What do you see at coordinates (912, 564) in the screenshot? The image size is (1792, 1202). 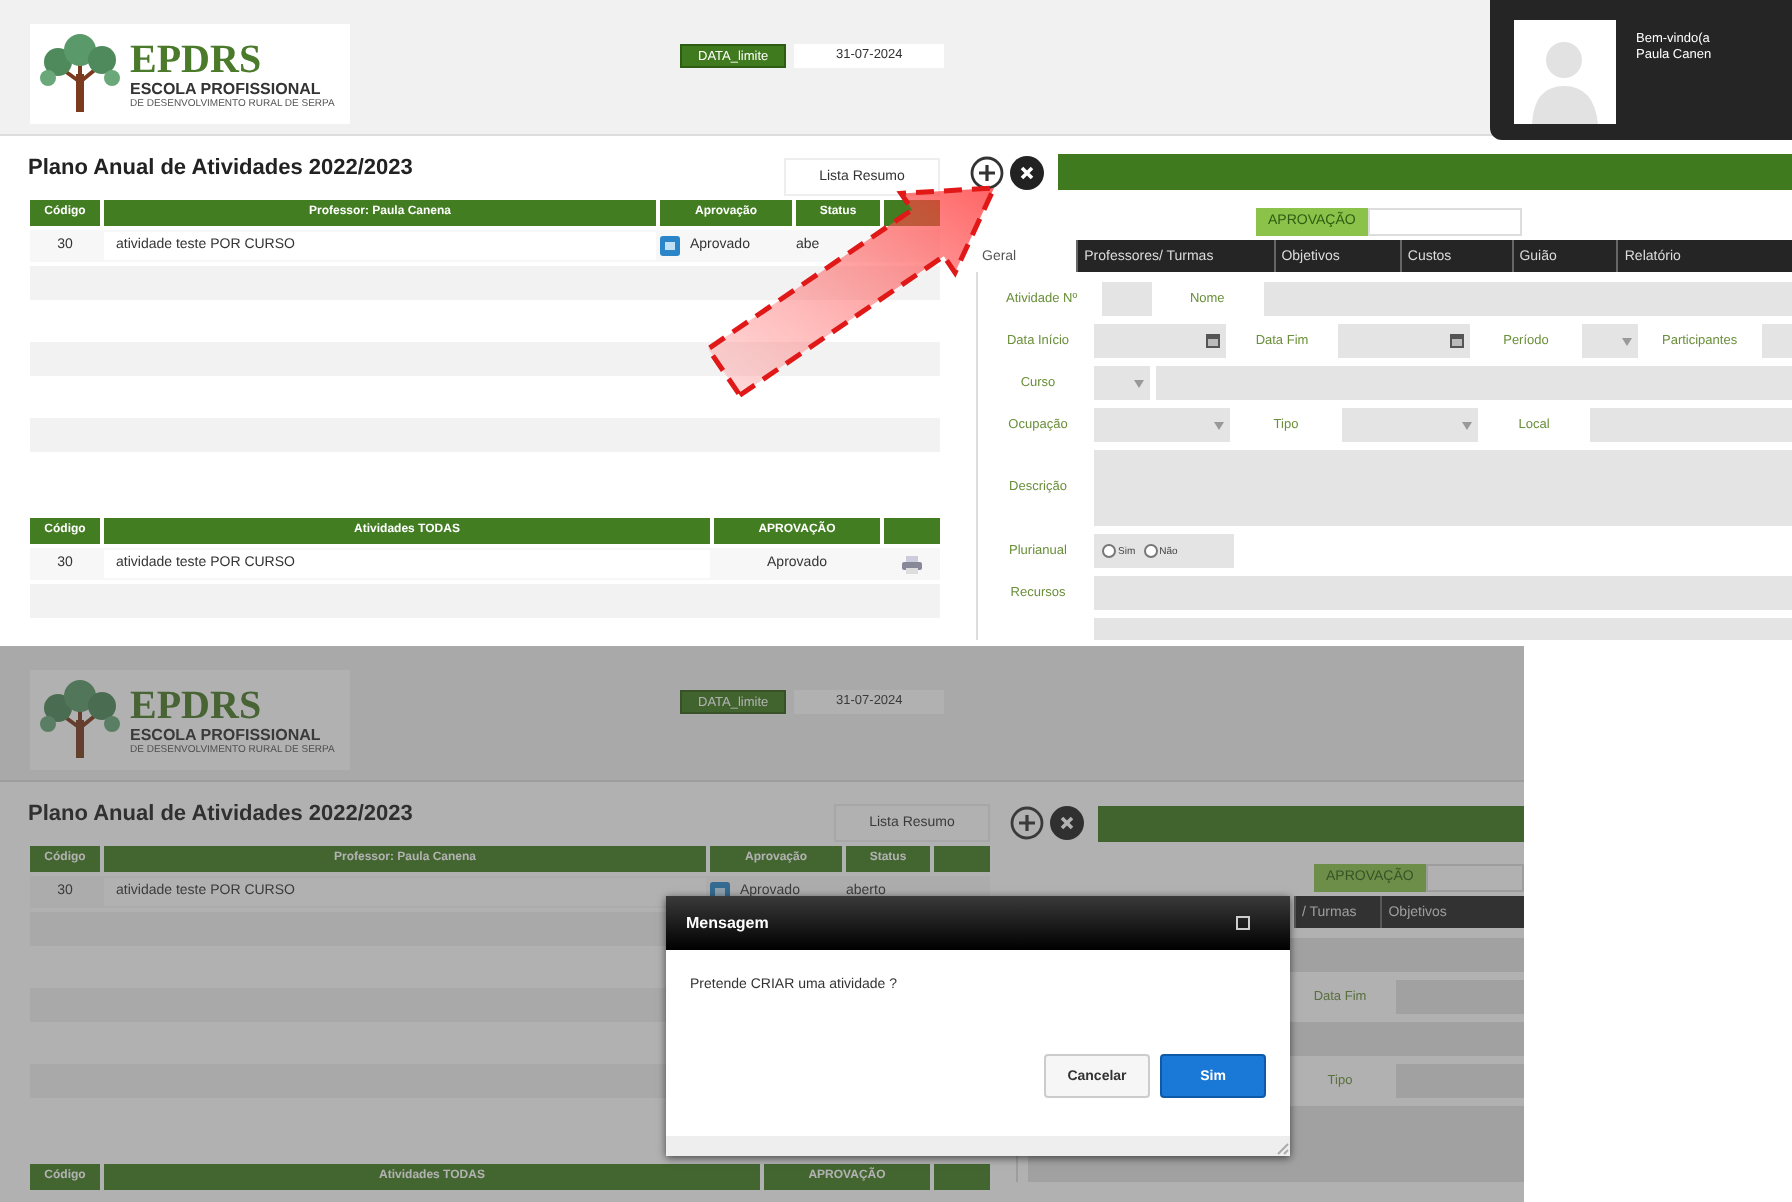 I see `print-icon` at bounding box center [912, 564].